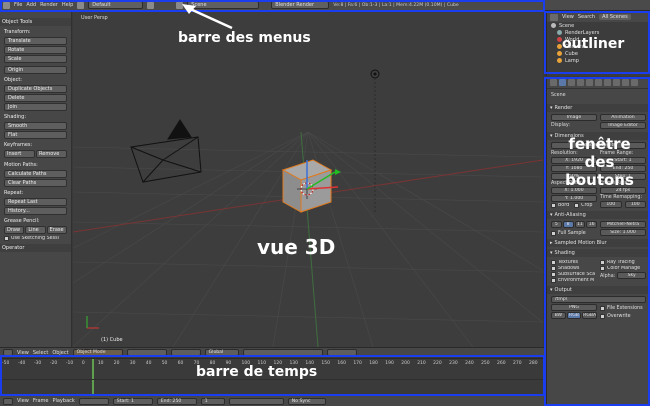  What do you see at coordinates (244, 38) in the screenshot?
I see `menus-callout: barre des menus` at bounding box center [244, 38].